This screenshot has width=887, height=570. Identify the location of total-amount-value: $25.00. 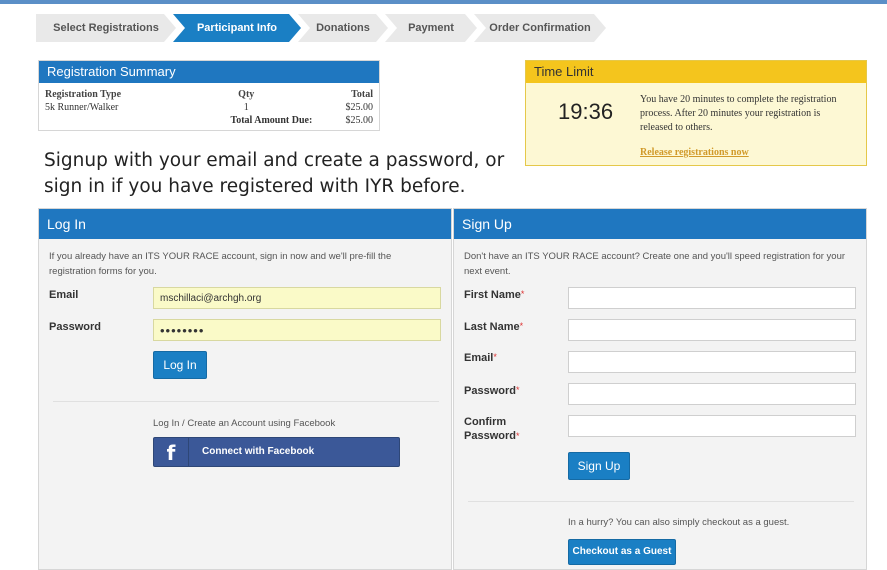
(359, 120).